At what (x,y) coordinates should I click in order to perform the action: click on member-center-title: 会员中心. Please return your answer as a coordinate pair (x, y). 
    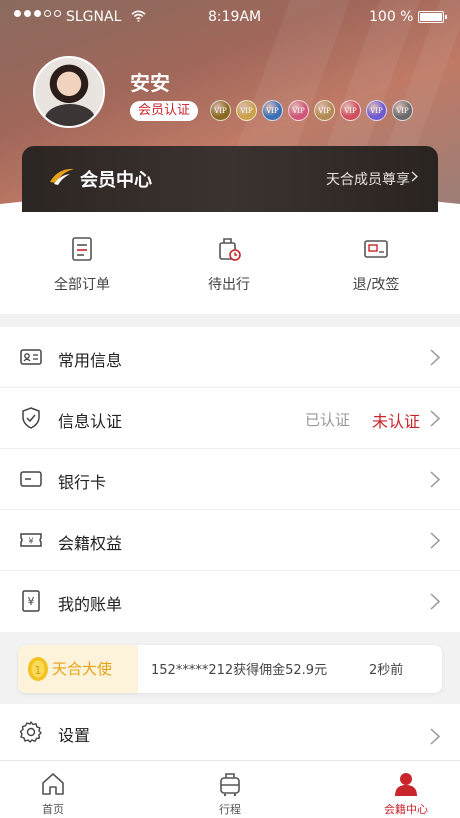
    Looking at the image, I should click on (116, 180).